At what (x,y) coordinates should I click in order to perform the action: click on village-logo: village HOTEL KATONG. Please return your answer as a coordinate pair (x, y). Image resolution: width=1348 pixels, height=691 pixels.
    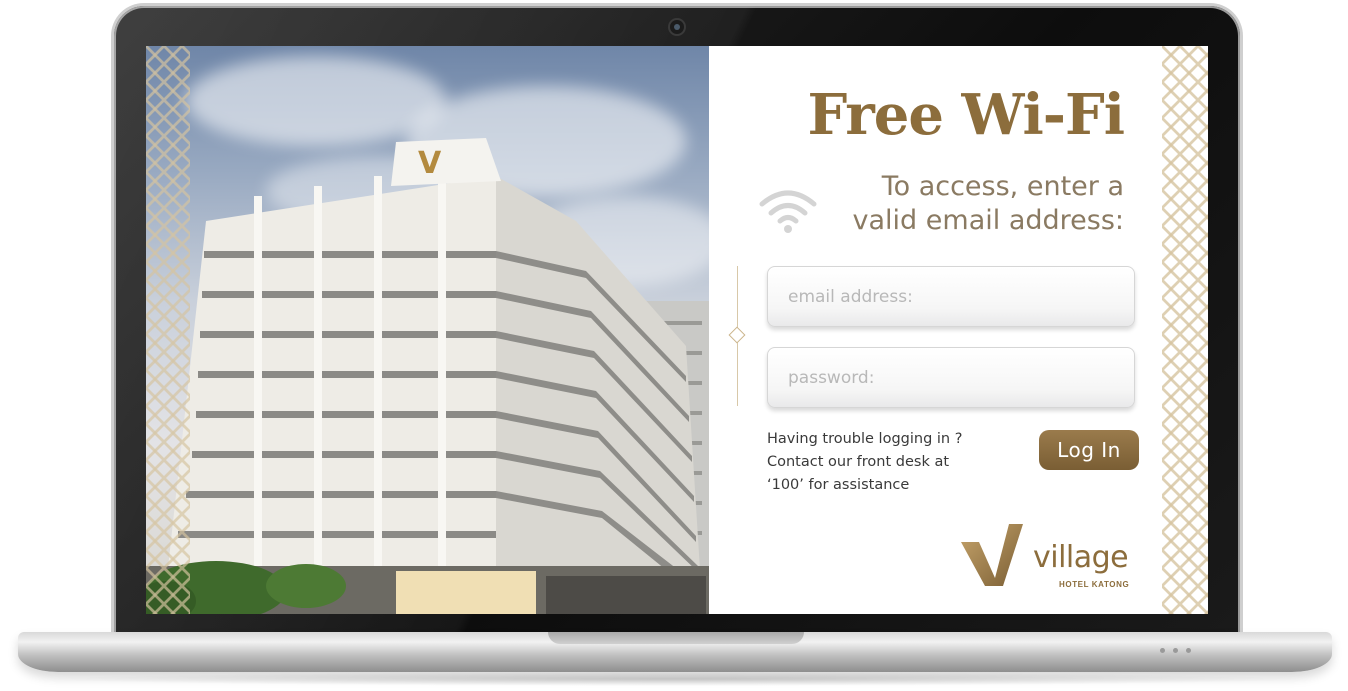
    Looking at the image, I should click on (1049, 560).